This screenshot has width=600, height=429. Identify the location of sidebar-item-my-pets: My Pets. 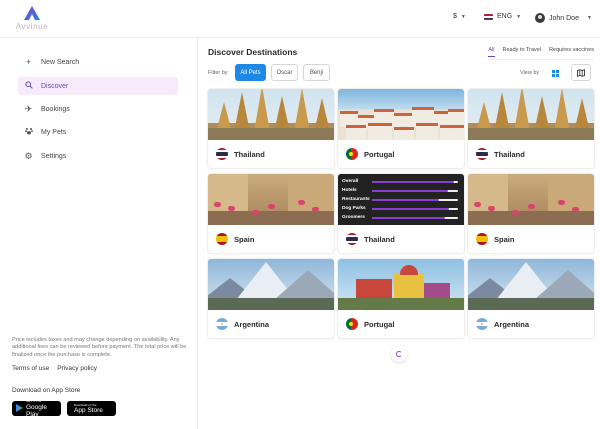
(98, 132).